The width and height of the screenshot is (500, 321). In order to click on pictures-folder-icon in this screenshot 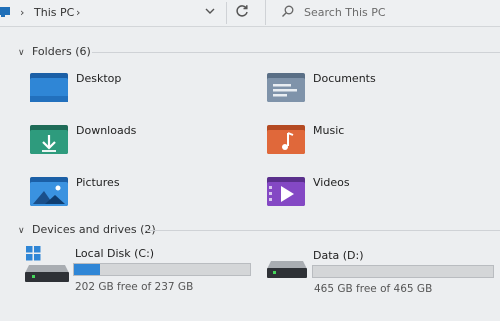, I will do `click(49, 191)`.